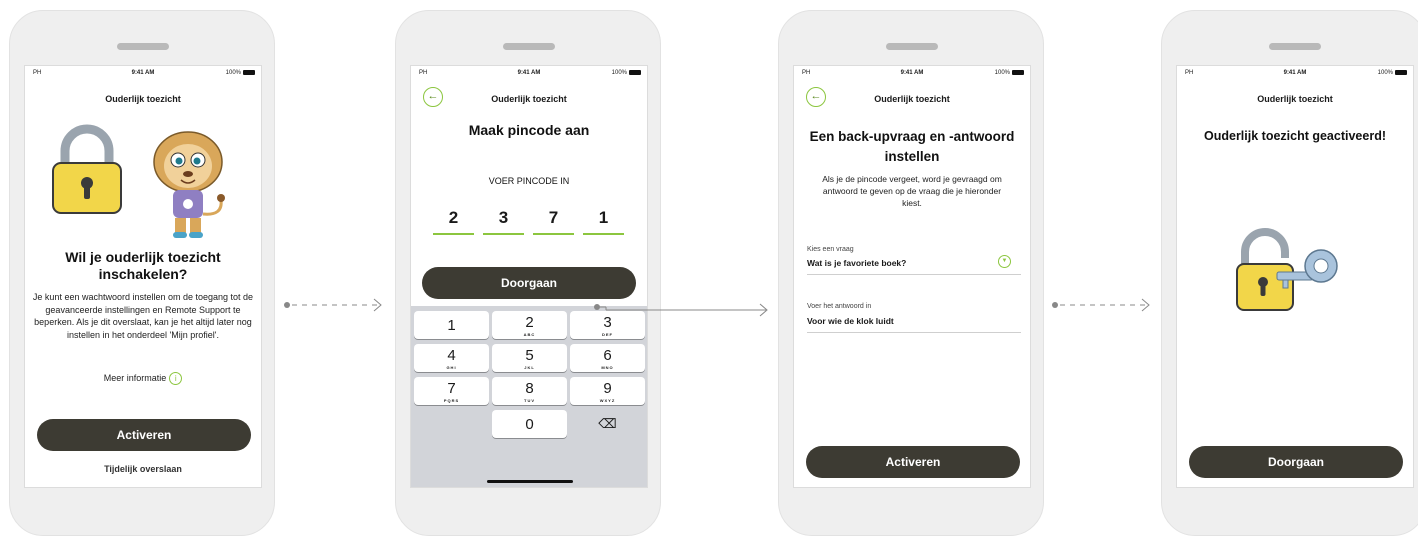  What do you see at coordinates (453, 217) in the screenshot?
I see `pin-digit: 2` at bounding box center [453, 217].